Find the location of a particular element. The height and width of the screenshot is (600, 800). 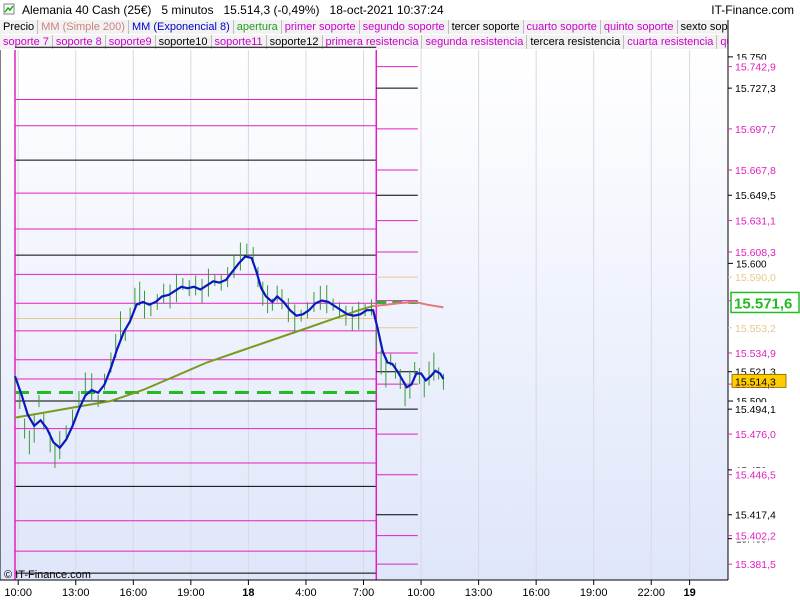

x-tick-label: 7:00 is located at coordinates (363, 593).